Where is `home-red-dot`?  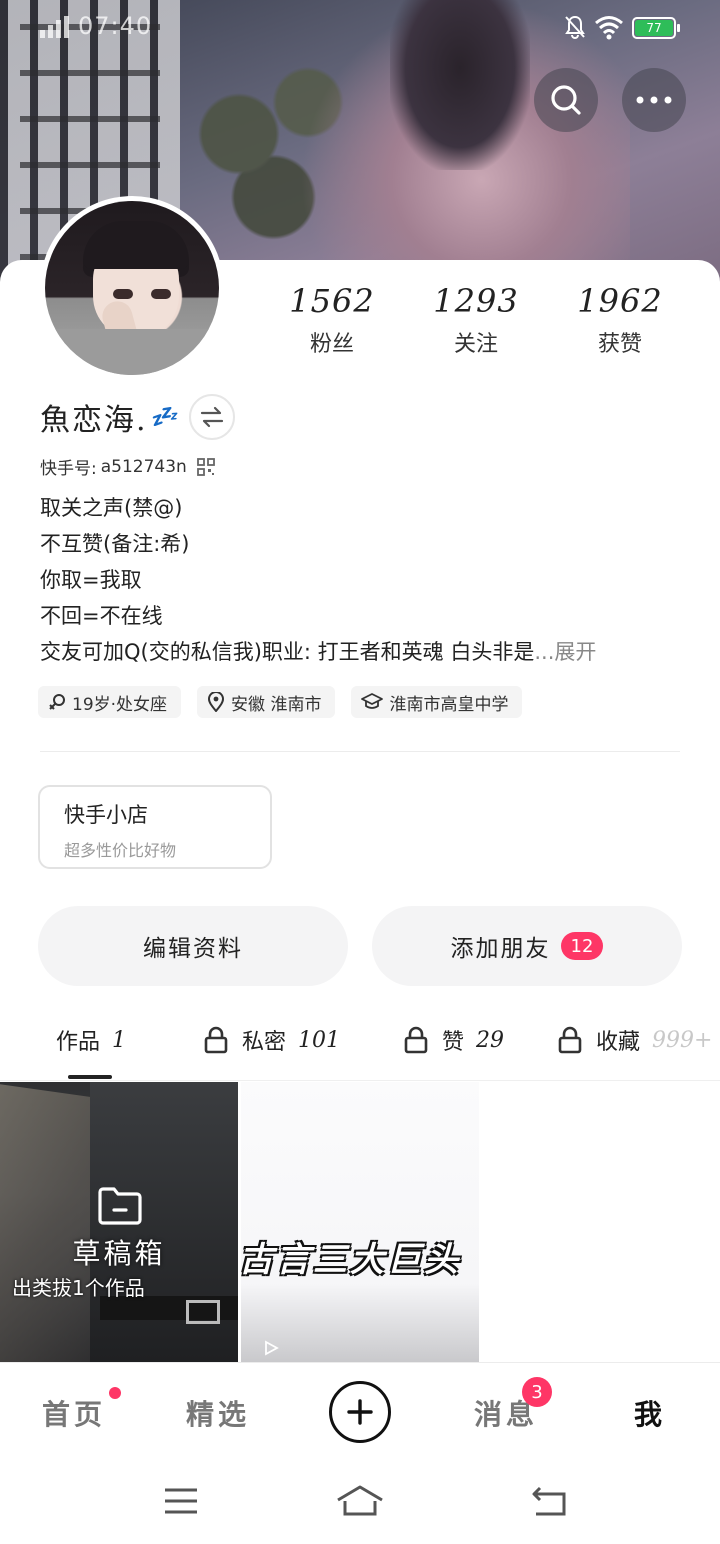
home-red-dot is located at coordinates (115, 1393).